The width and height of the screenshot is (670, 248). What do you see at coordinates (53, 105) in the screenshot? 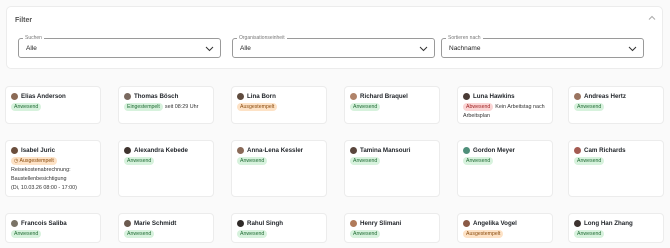
I see `employee-card: Elias Anderson Anwesend` at bounding box center [53, 105].